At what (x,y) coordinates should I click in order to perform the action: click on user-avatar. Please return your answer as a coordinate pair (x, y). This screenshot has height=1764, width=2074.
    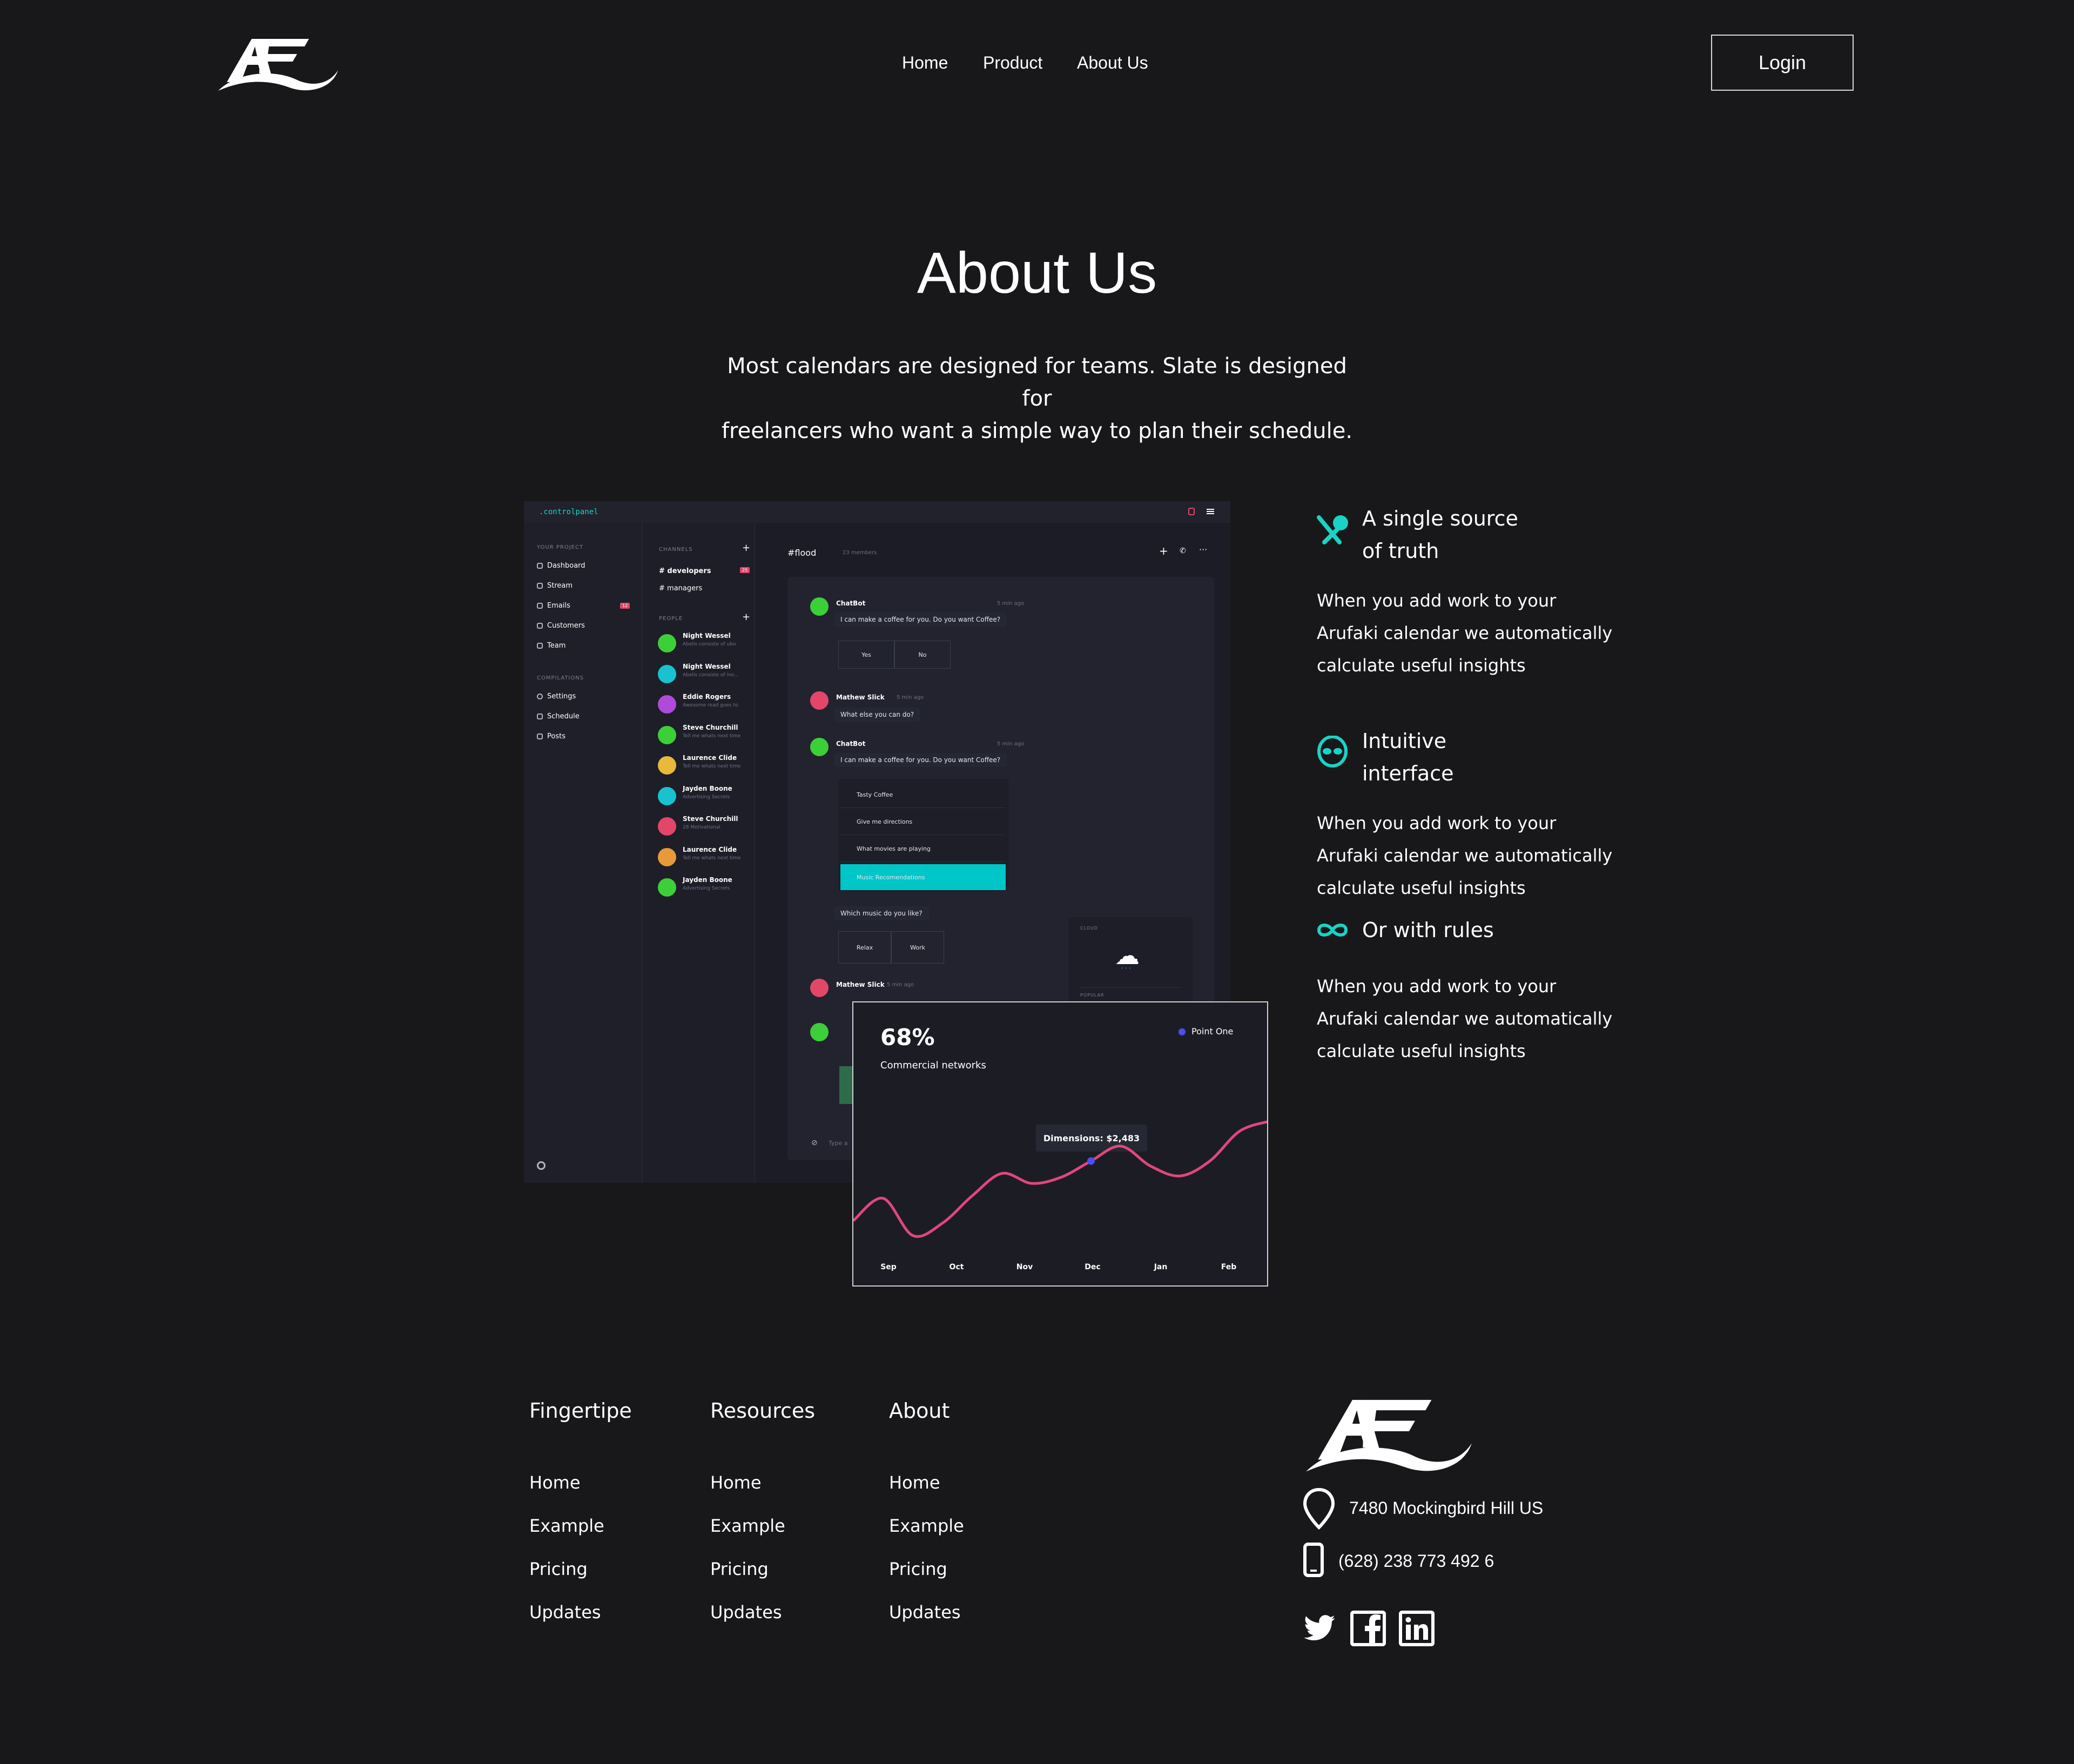
    Looking at the image, I should click on (819, 700).